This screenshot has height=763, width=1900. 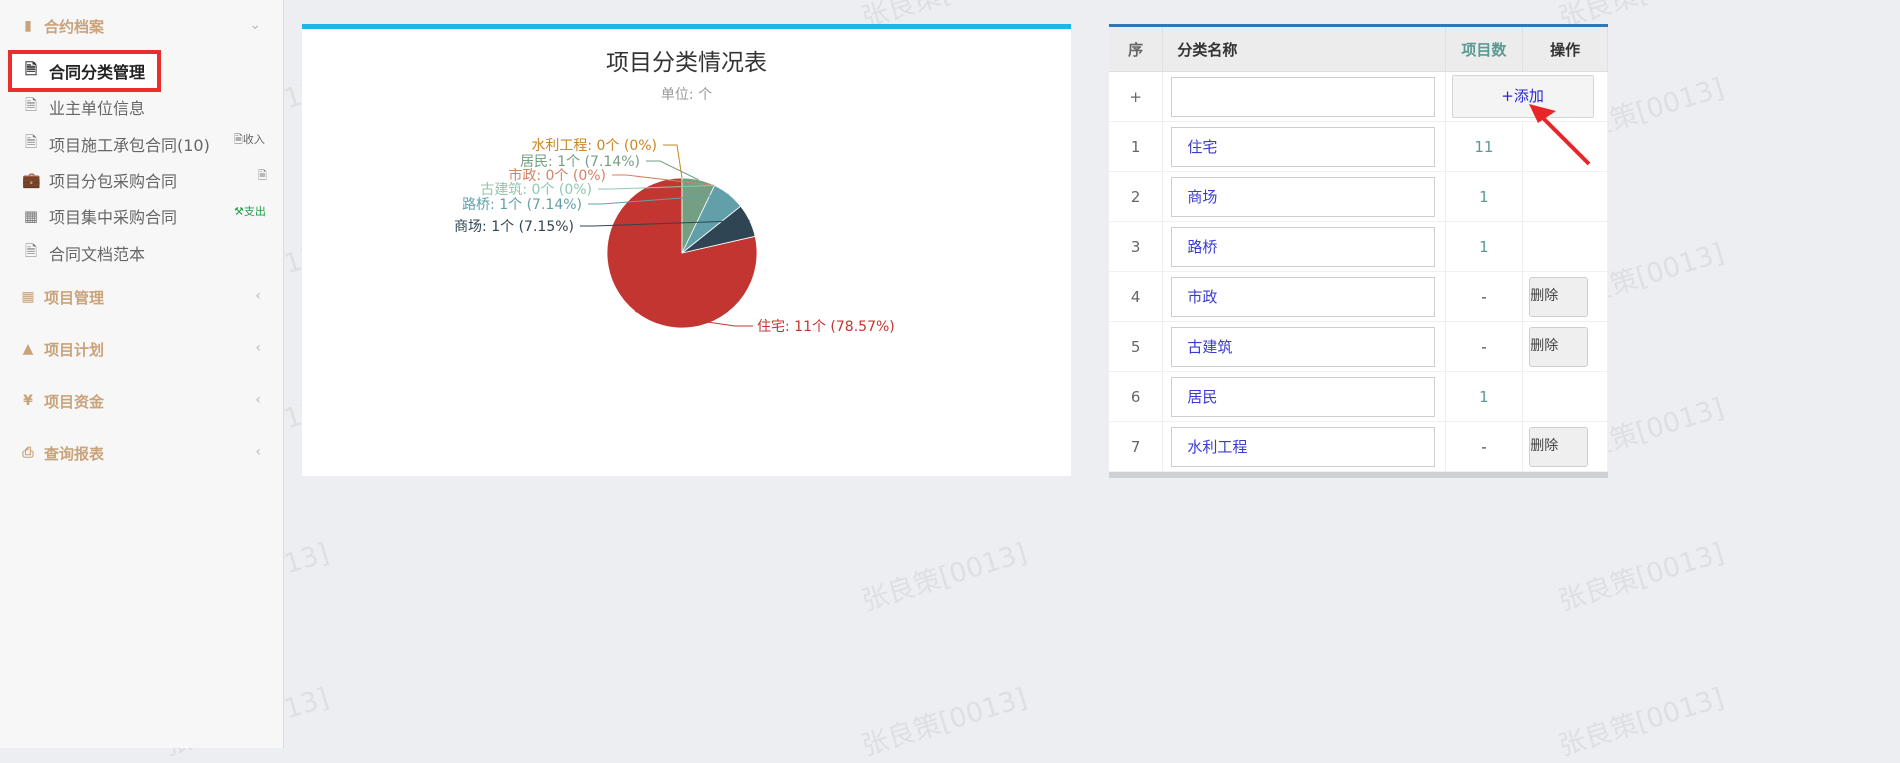 I want to click on sidebar-item-label: 项目集中采购合同, so click(x=113, y=217).